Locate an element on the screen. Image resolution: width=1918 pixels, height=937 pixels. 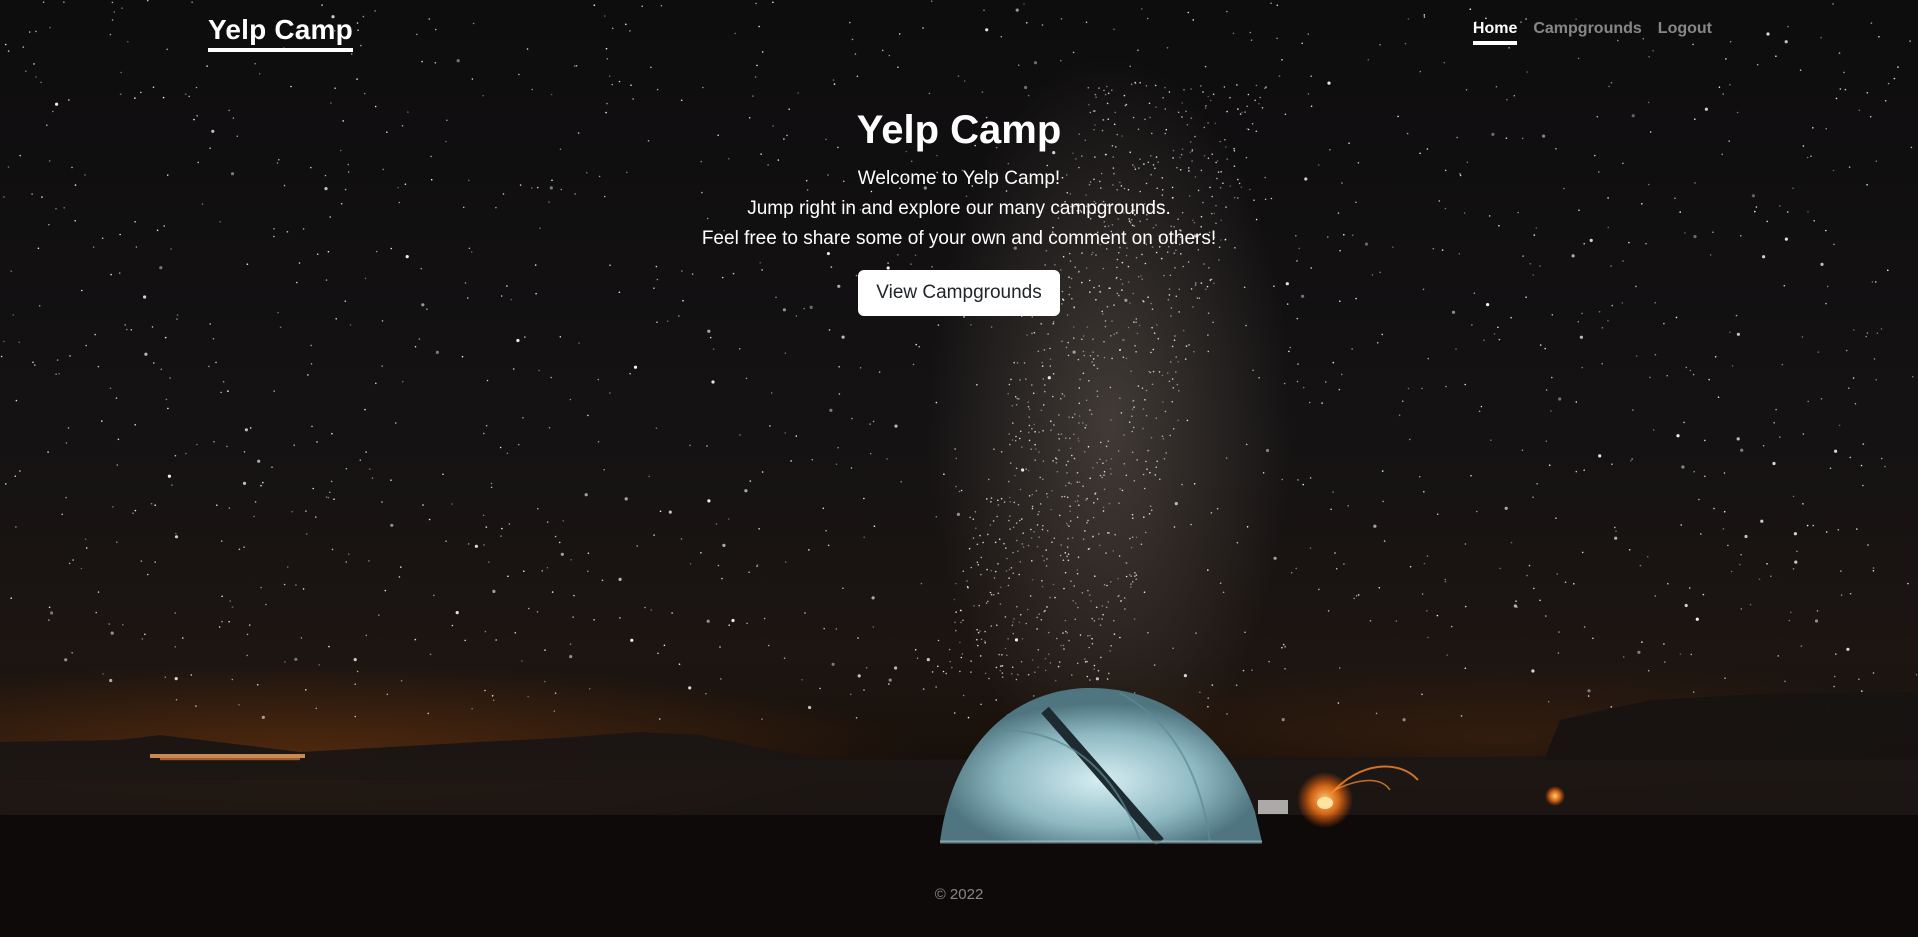
navbar: Yelp Camp Home Campgrounds Logout is located at coordinates (959, 35).